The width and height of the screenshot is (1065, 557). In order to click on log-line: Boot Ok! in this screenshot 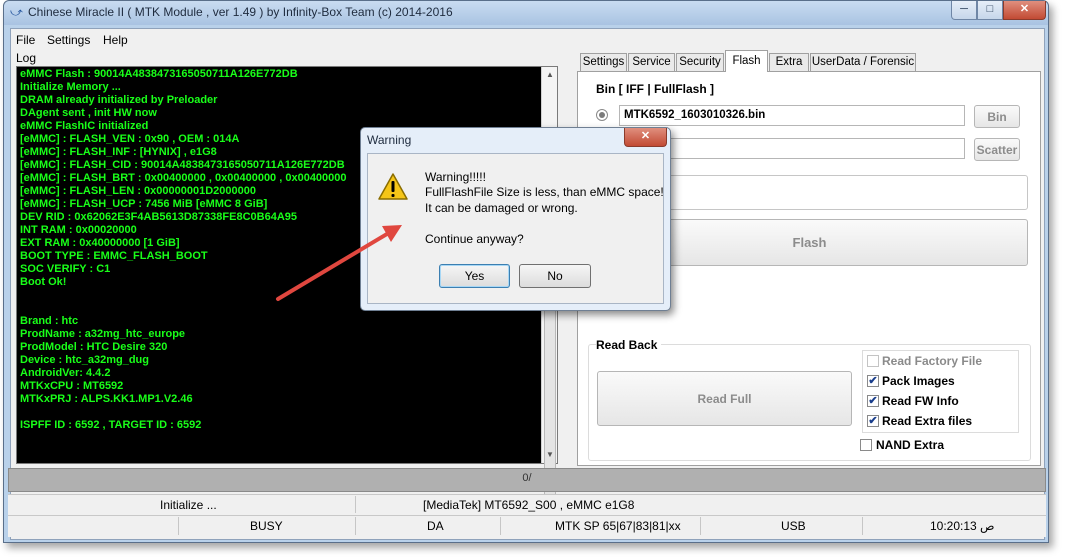, I will do `click(43, 282)`.